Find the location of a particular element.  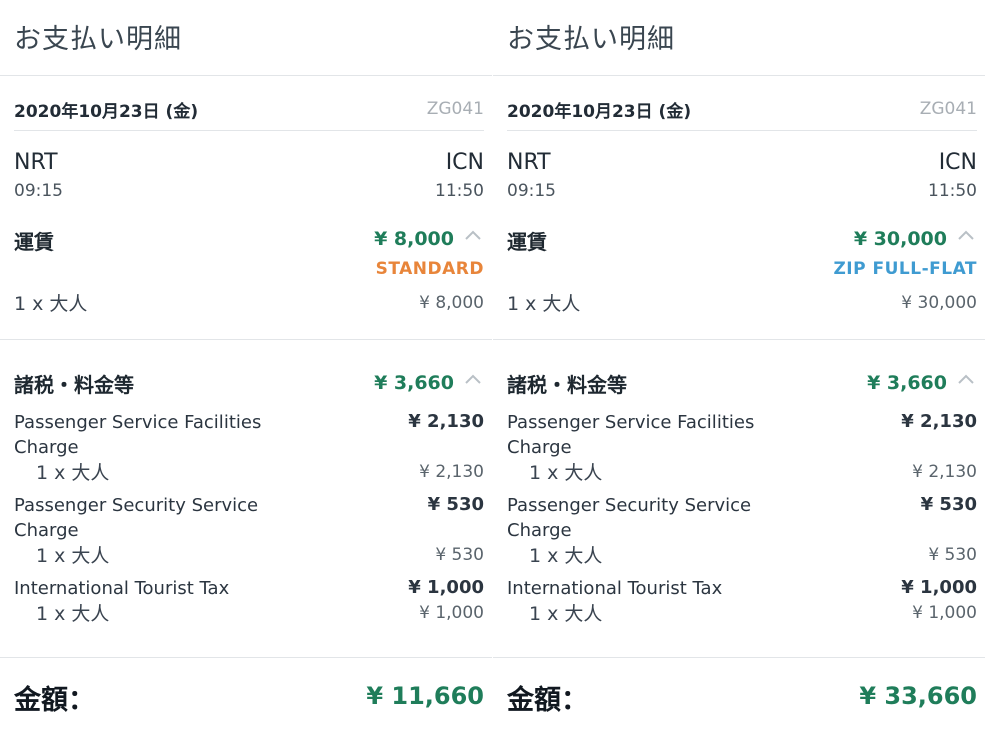

passenger-fare-amount: ¥ 30,000 is located at coordinates (939, 303).